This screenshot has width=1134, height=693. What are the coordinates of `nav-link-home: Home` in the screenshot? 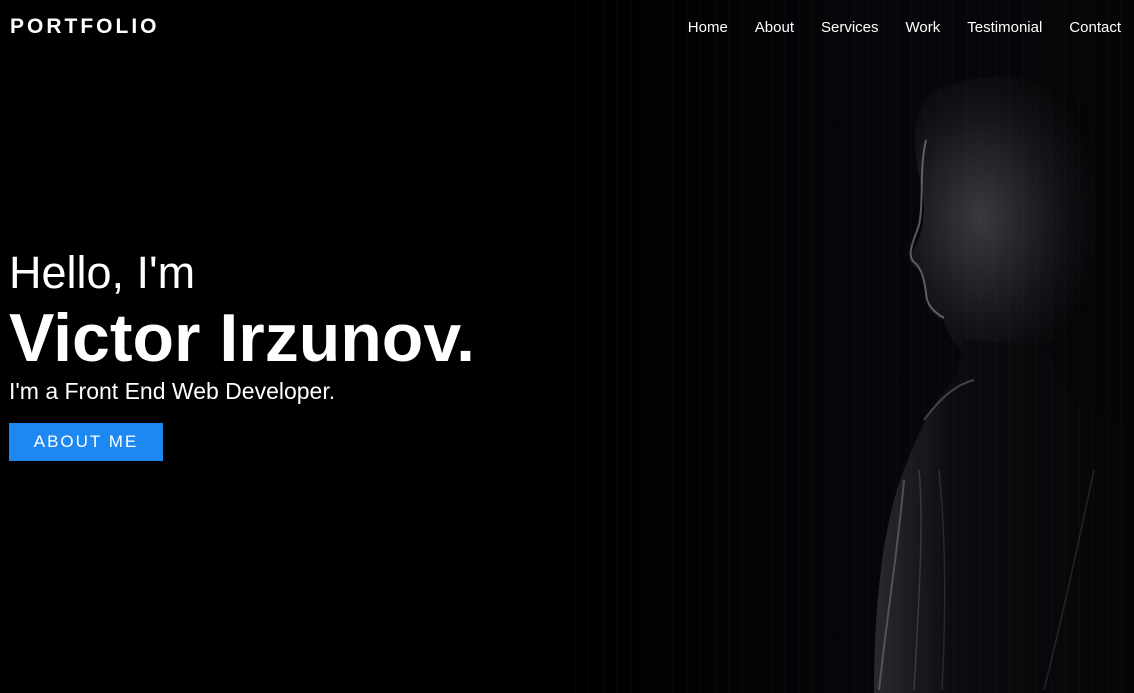 It's located at (708, 27).